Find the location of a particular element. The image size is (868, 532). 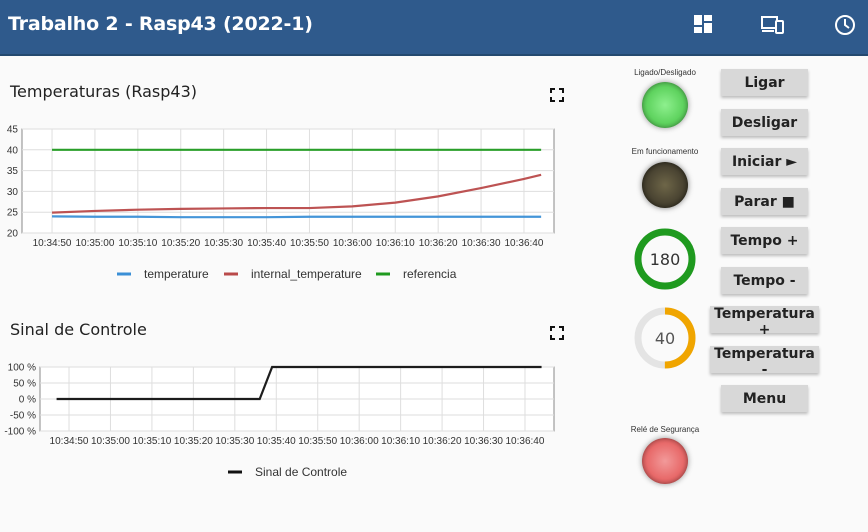

ligar-button: Ligar is located at coordinates (764, 82).